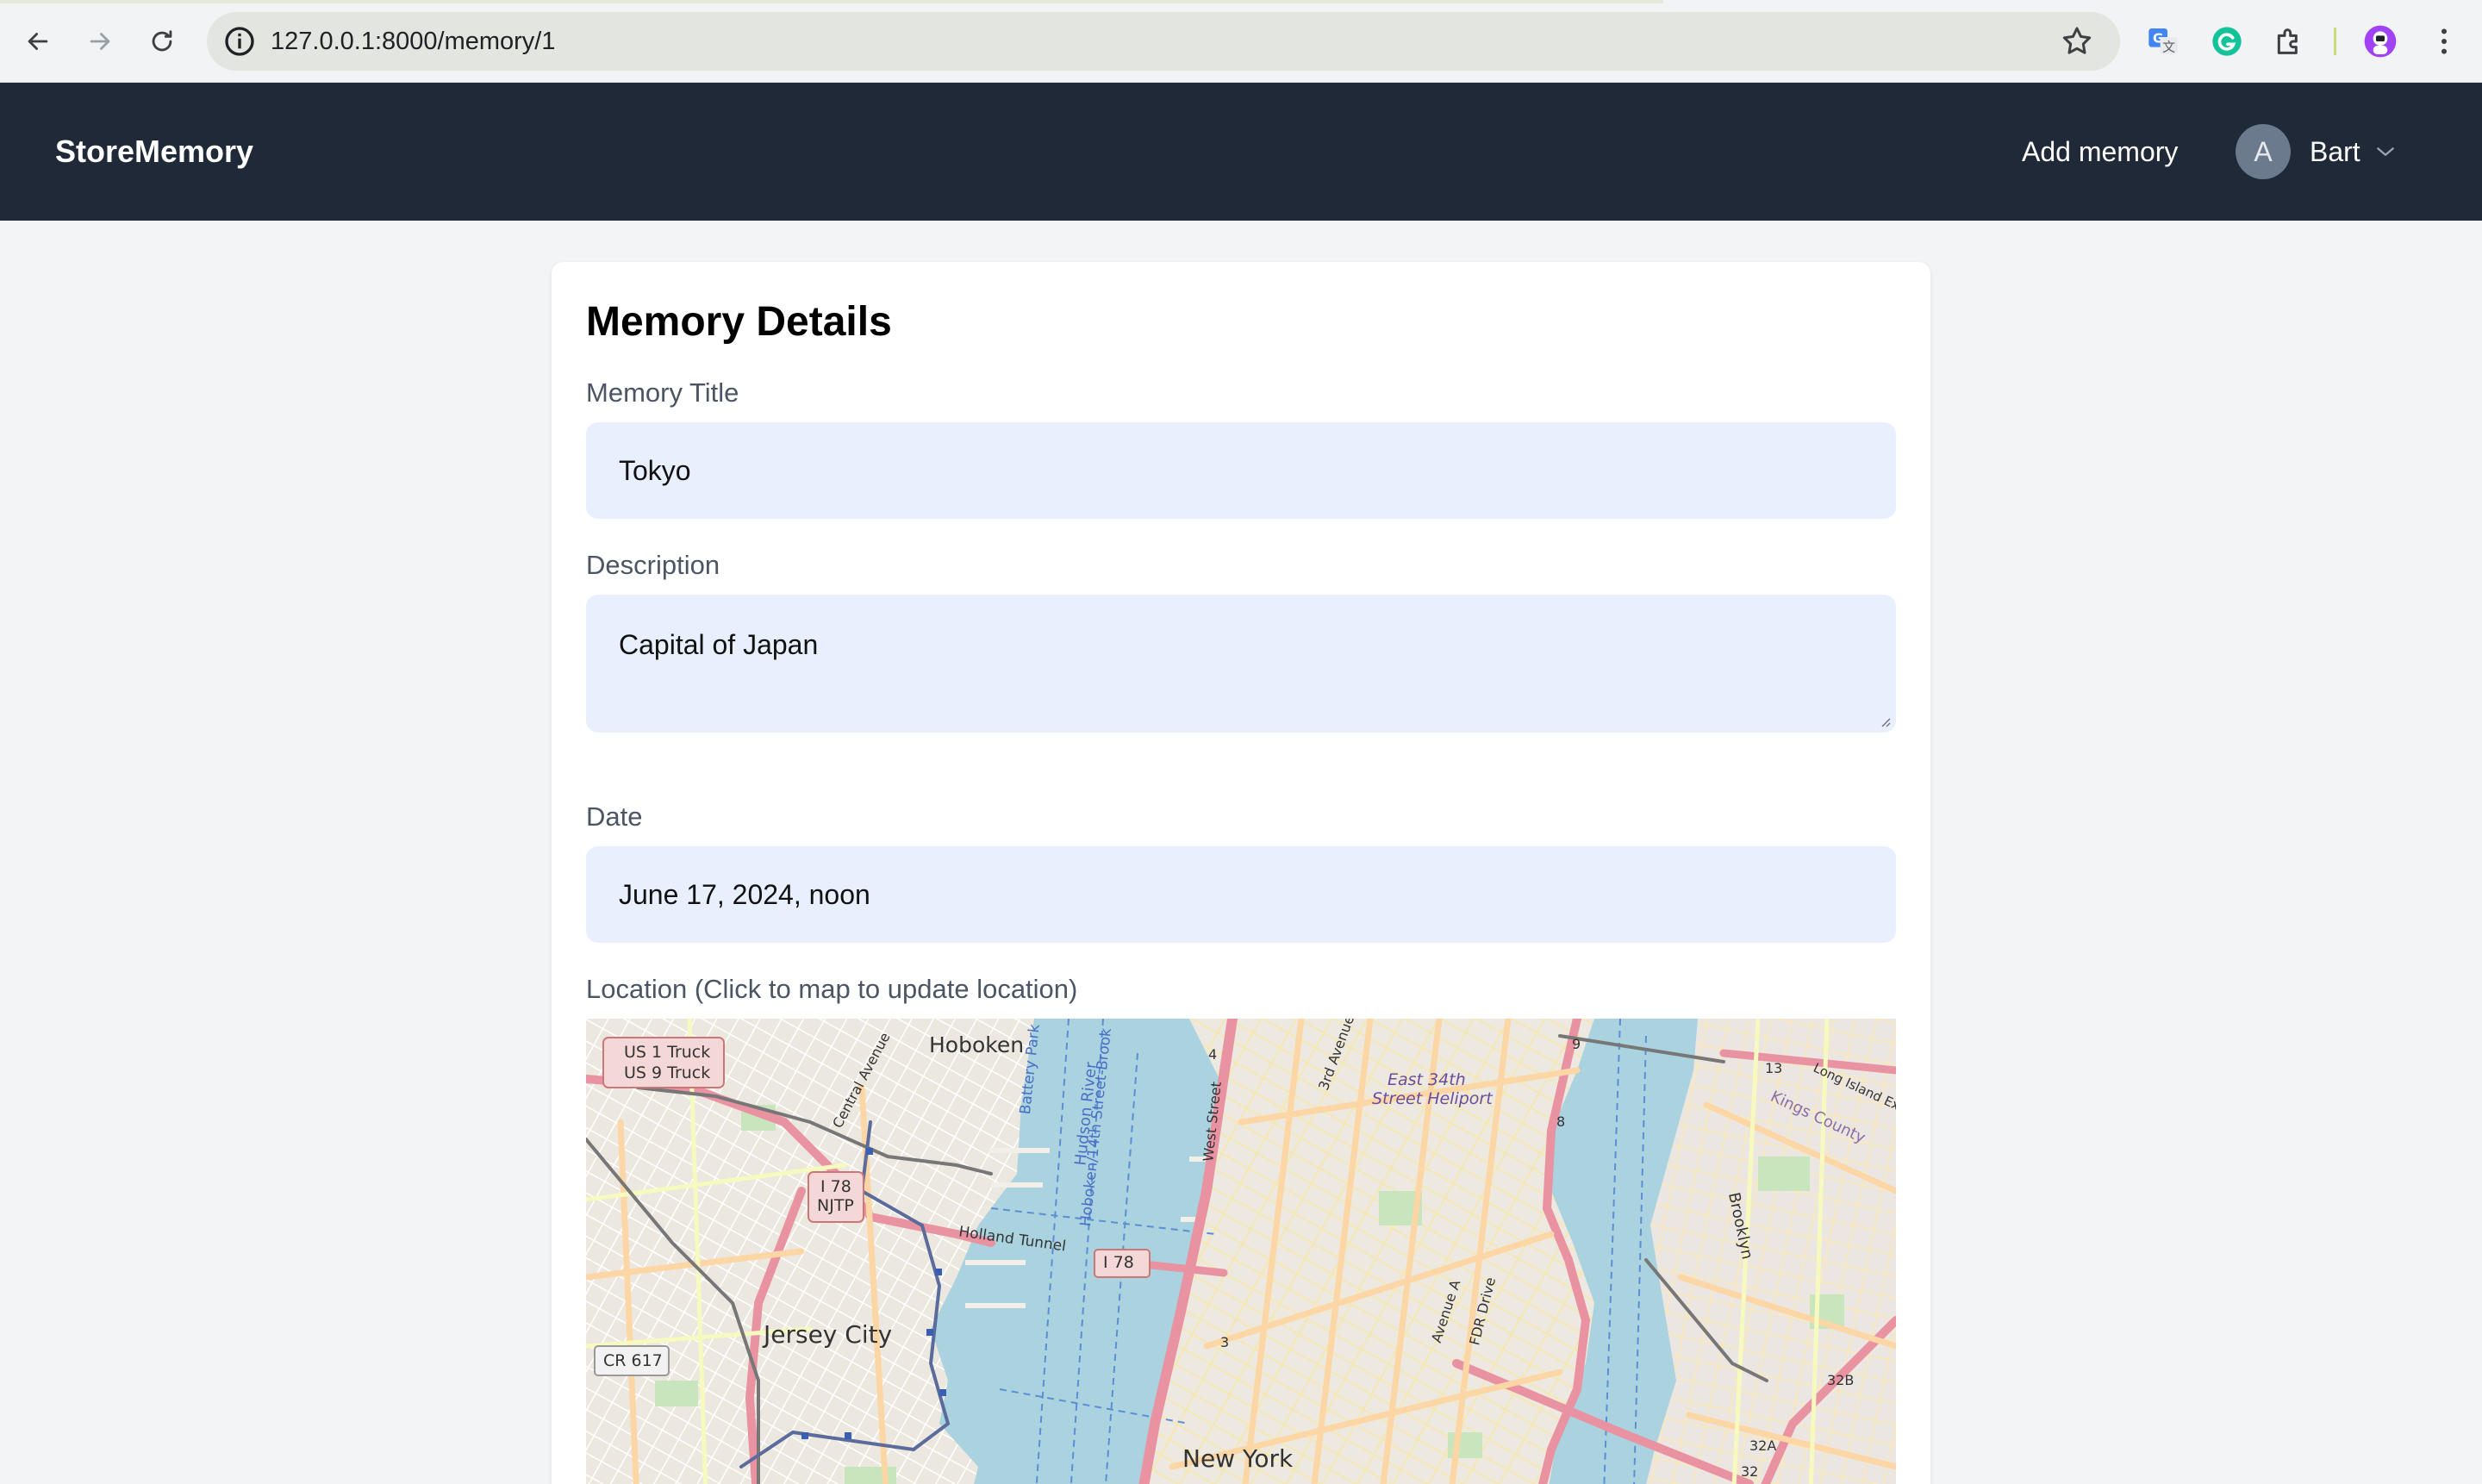 This screenshot has height=1484, width=2482. I want to click on map-label-i78-bridge: I 78, so click(1118, 1262).